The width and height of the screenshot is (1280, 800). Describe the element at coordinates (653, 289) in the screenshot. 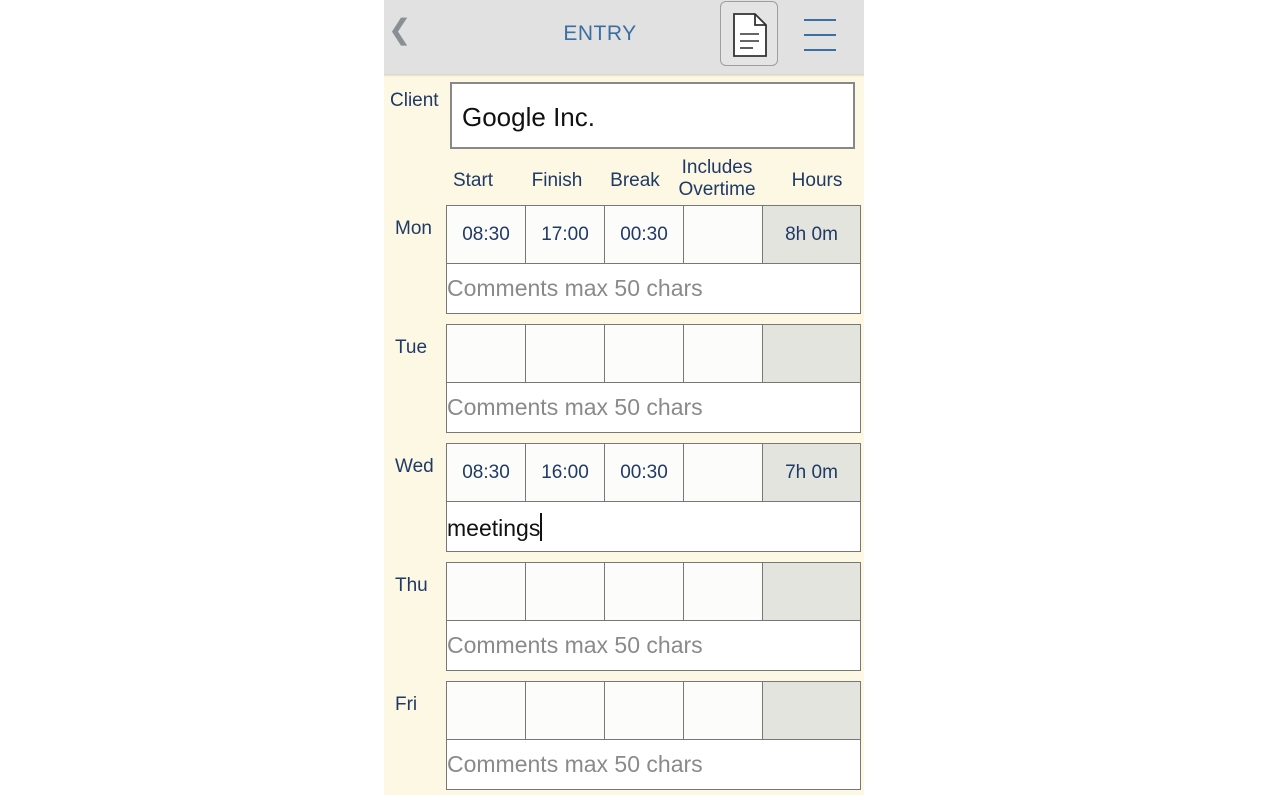

I see `comment-input-mon: Comments max 50 chars` at that location.